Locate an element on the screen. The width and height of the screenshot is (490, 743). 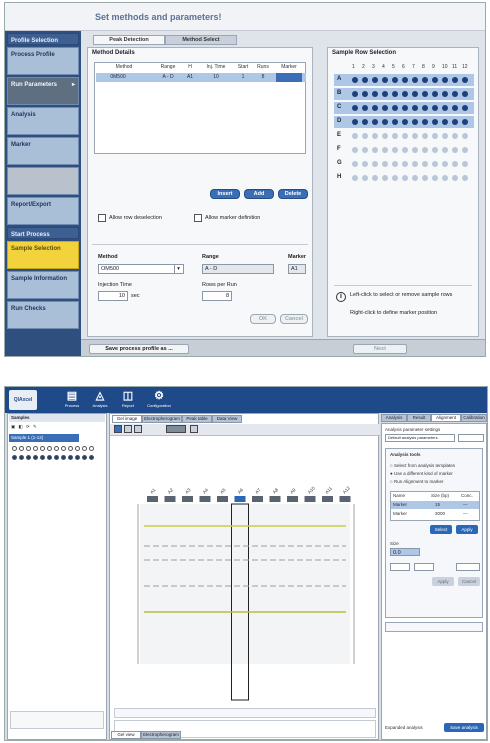
tab-result: Result is located at coordinates (419, 418).